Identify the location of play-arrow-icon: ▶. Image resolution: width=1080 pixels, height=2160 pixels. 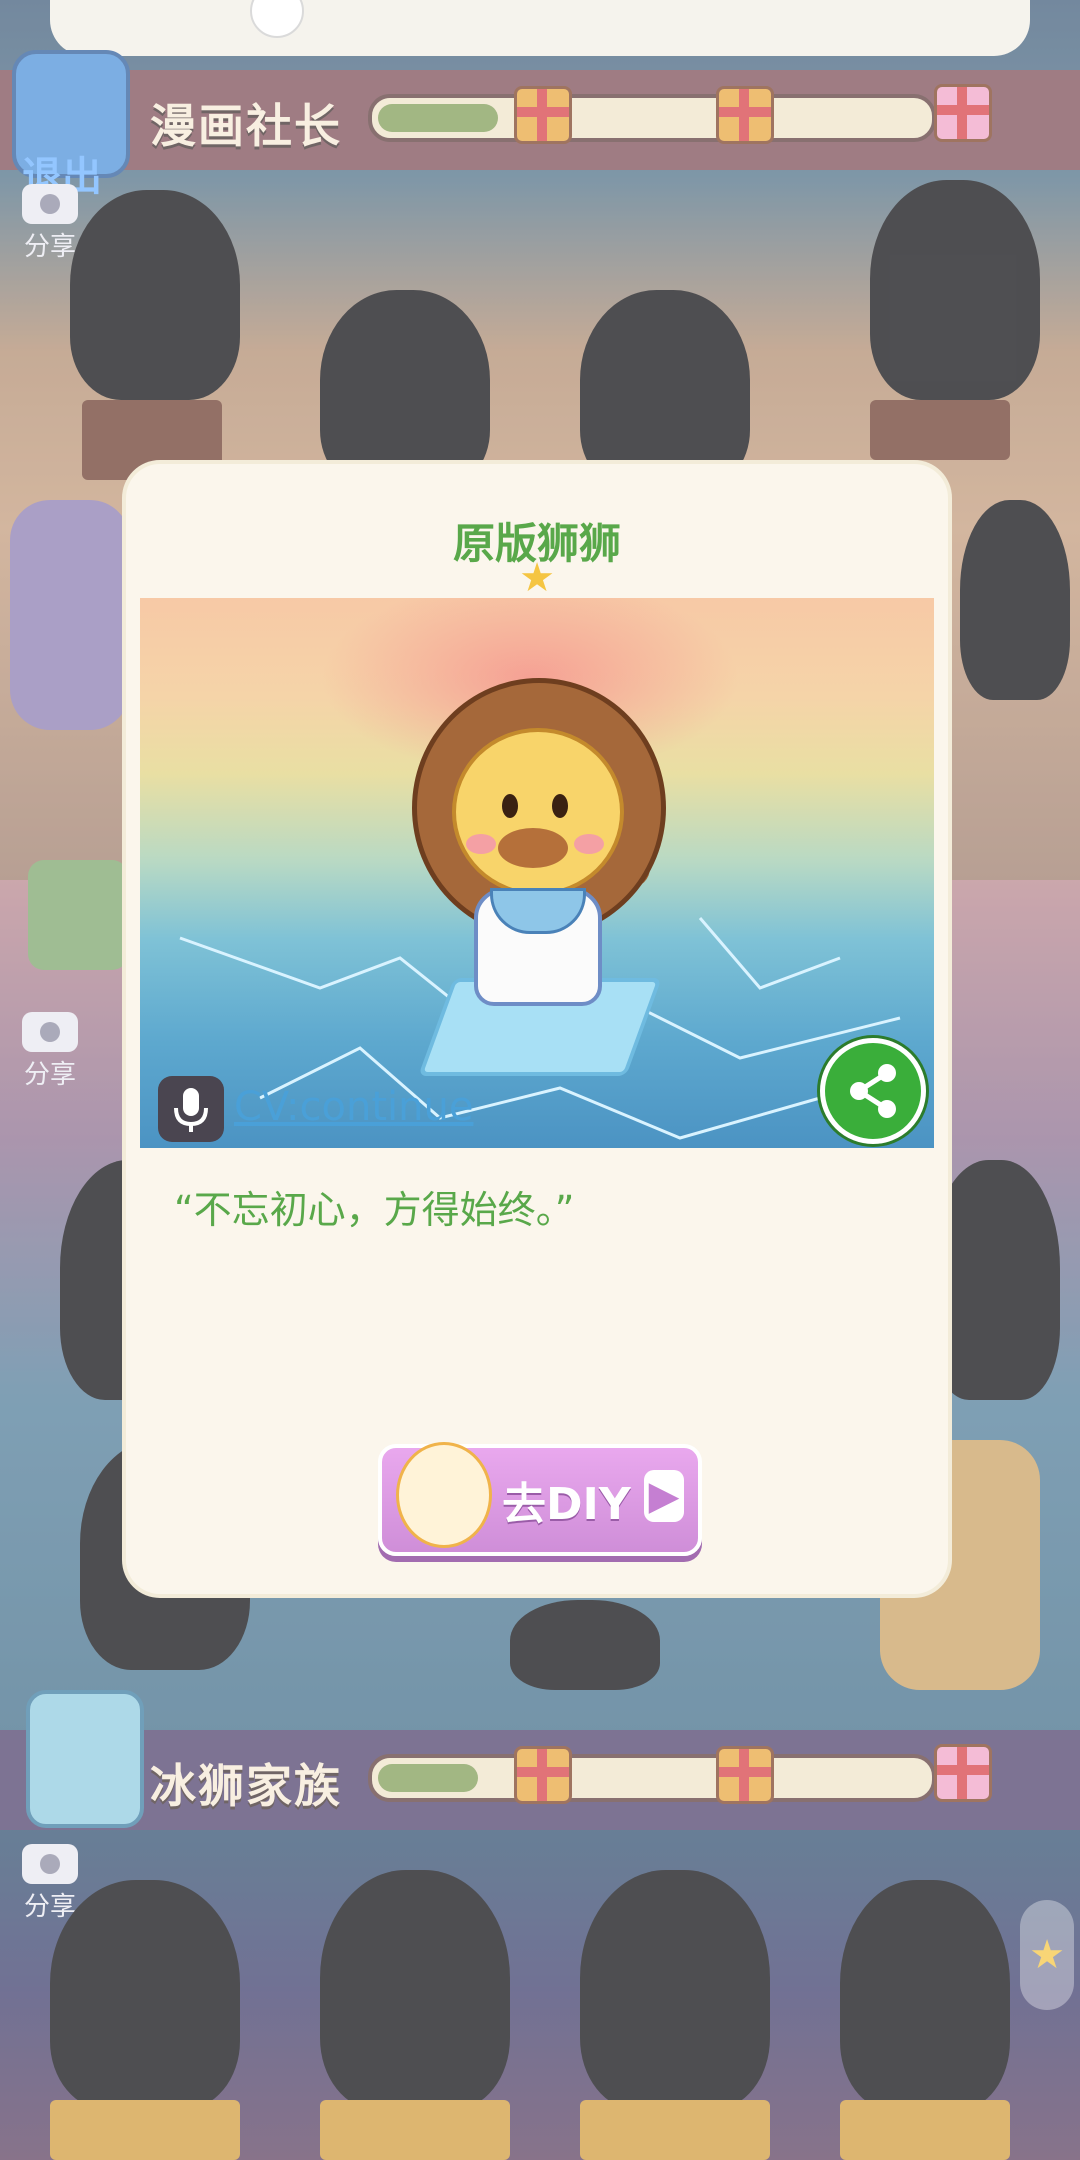
(664, 1496).